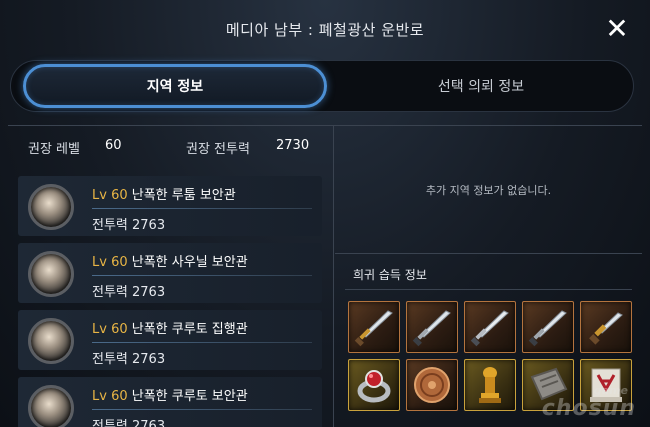 This screenshot has height=427, width=650. I want to click on enemy-name-text: 난폭한 루툼 보안관, so click(183, 195).